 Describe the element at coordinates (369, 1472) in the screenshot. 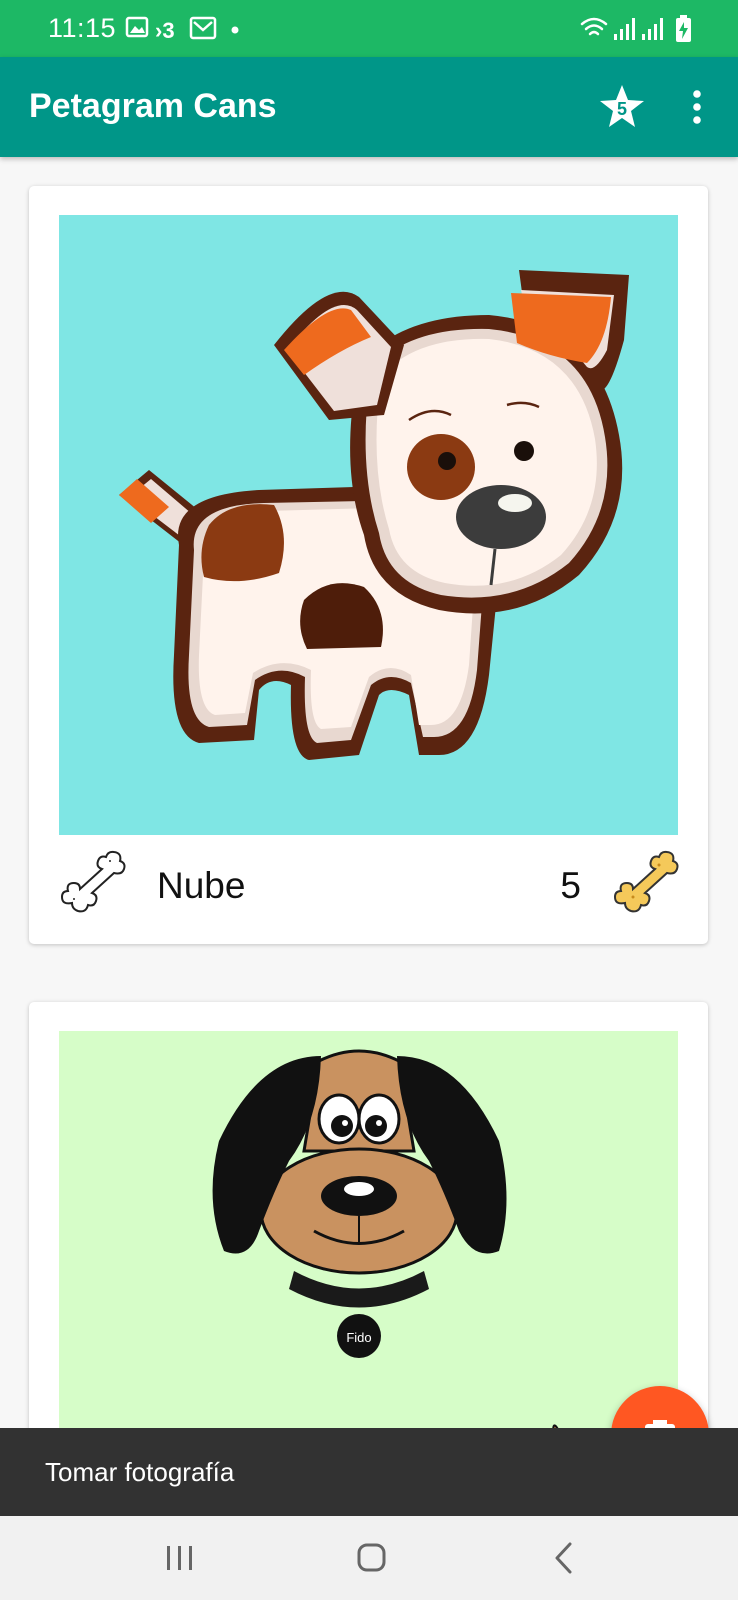

I see `snackbar: Tomar fotografía` at that location.